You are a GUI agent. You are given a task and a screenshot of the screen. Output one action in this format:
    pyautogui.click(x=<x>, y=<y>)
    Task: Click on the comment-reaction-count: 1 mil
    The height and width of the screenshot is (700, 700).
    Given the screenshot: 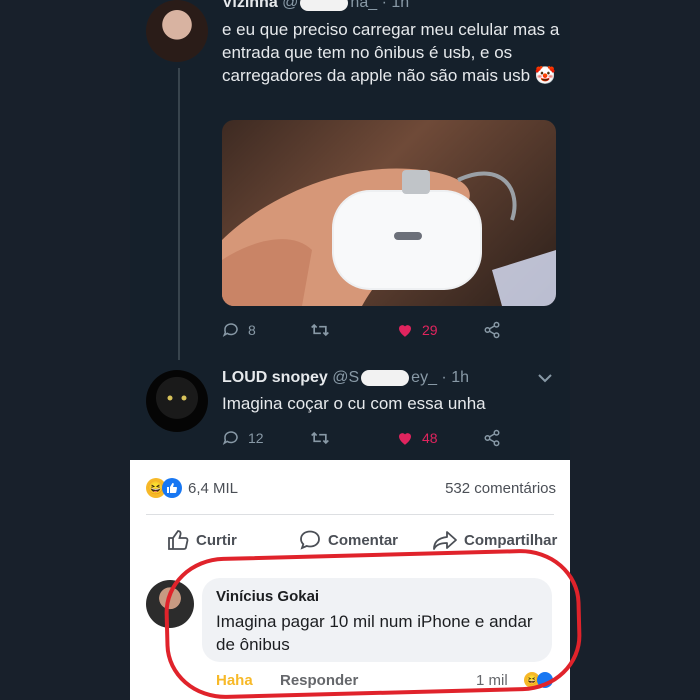 What is the action you would take?
    pyautogui.click(x=492, y=680)
    